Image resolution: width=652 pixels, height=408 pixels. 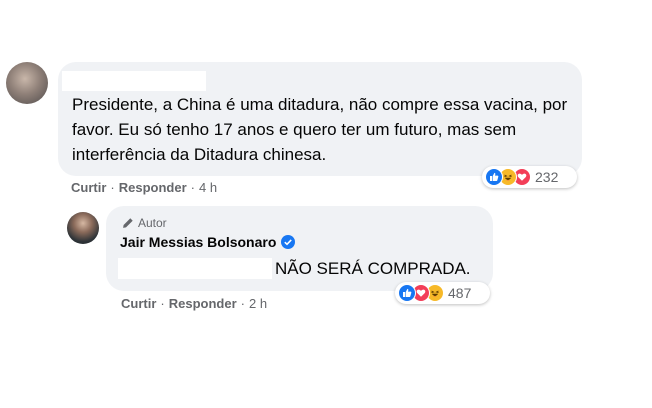 I want to click on redacted-commenter-name, so click(x=134, y=81).